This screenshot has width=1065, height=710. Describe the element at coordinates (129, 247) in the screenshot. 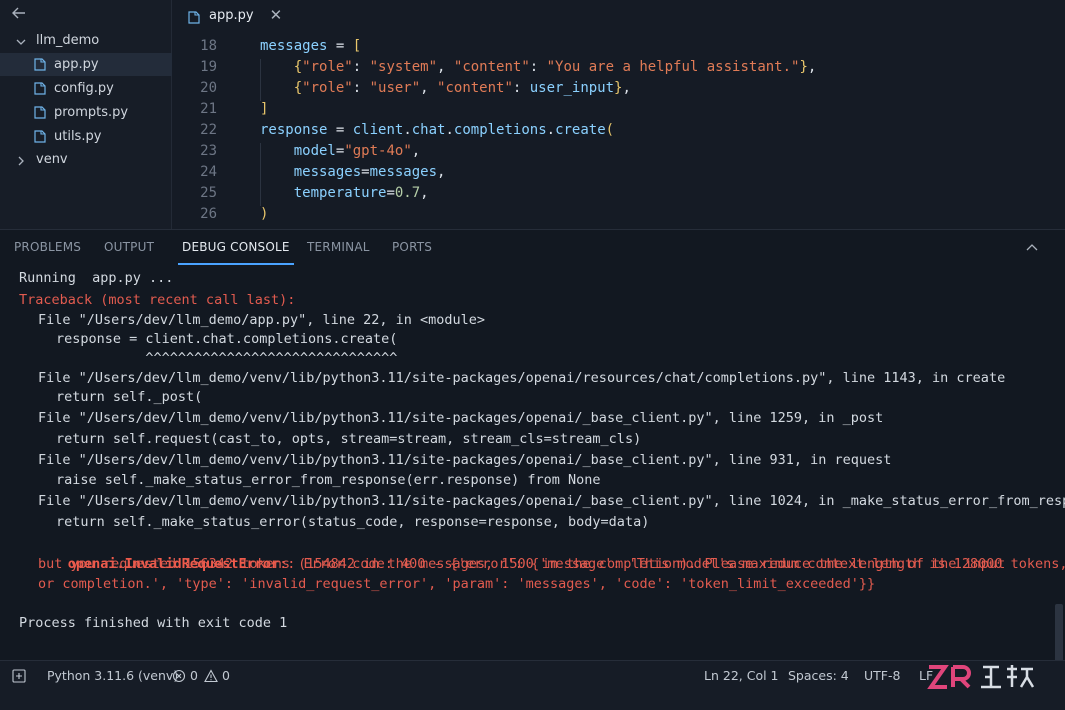

I see `tab-output: OUTPUT` at that location.